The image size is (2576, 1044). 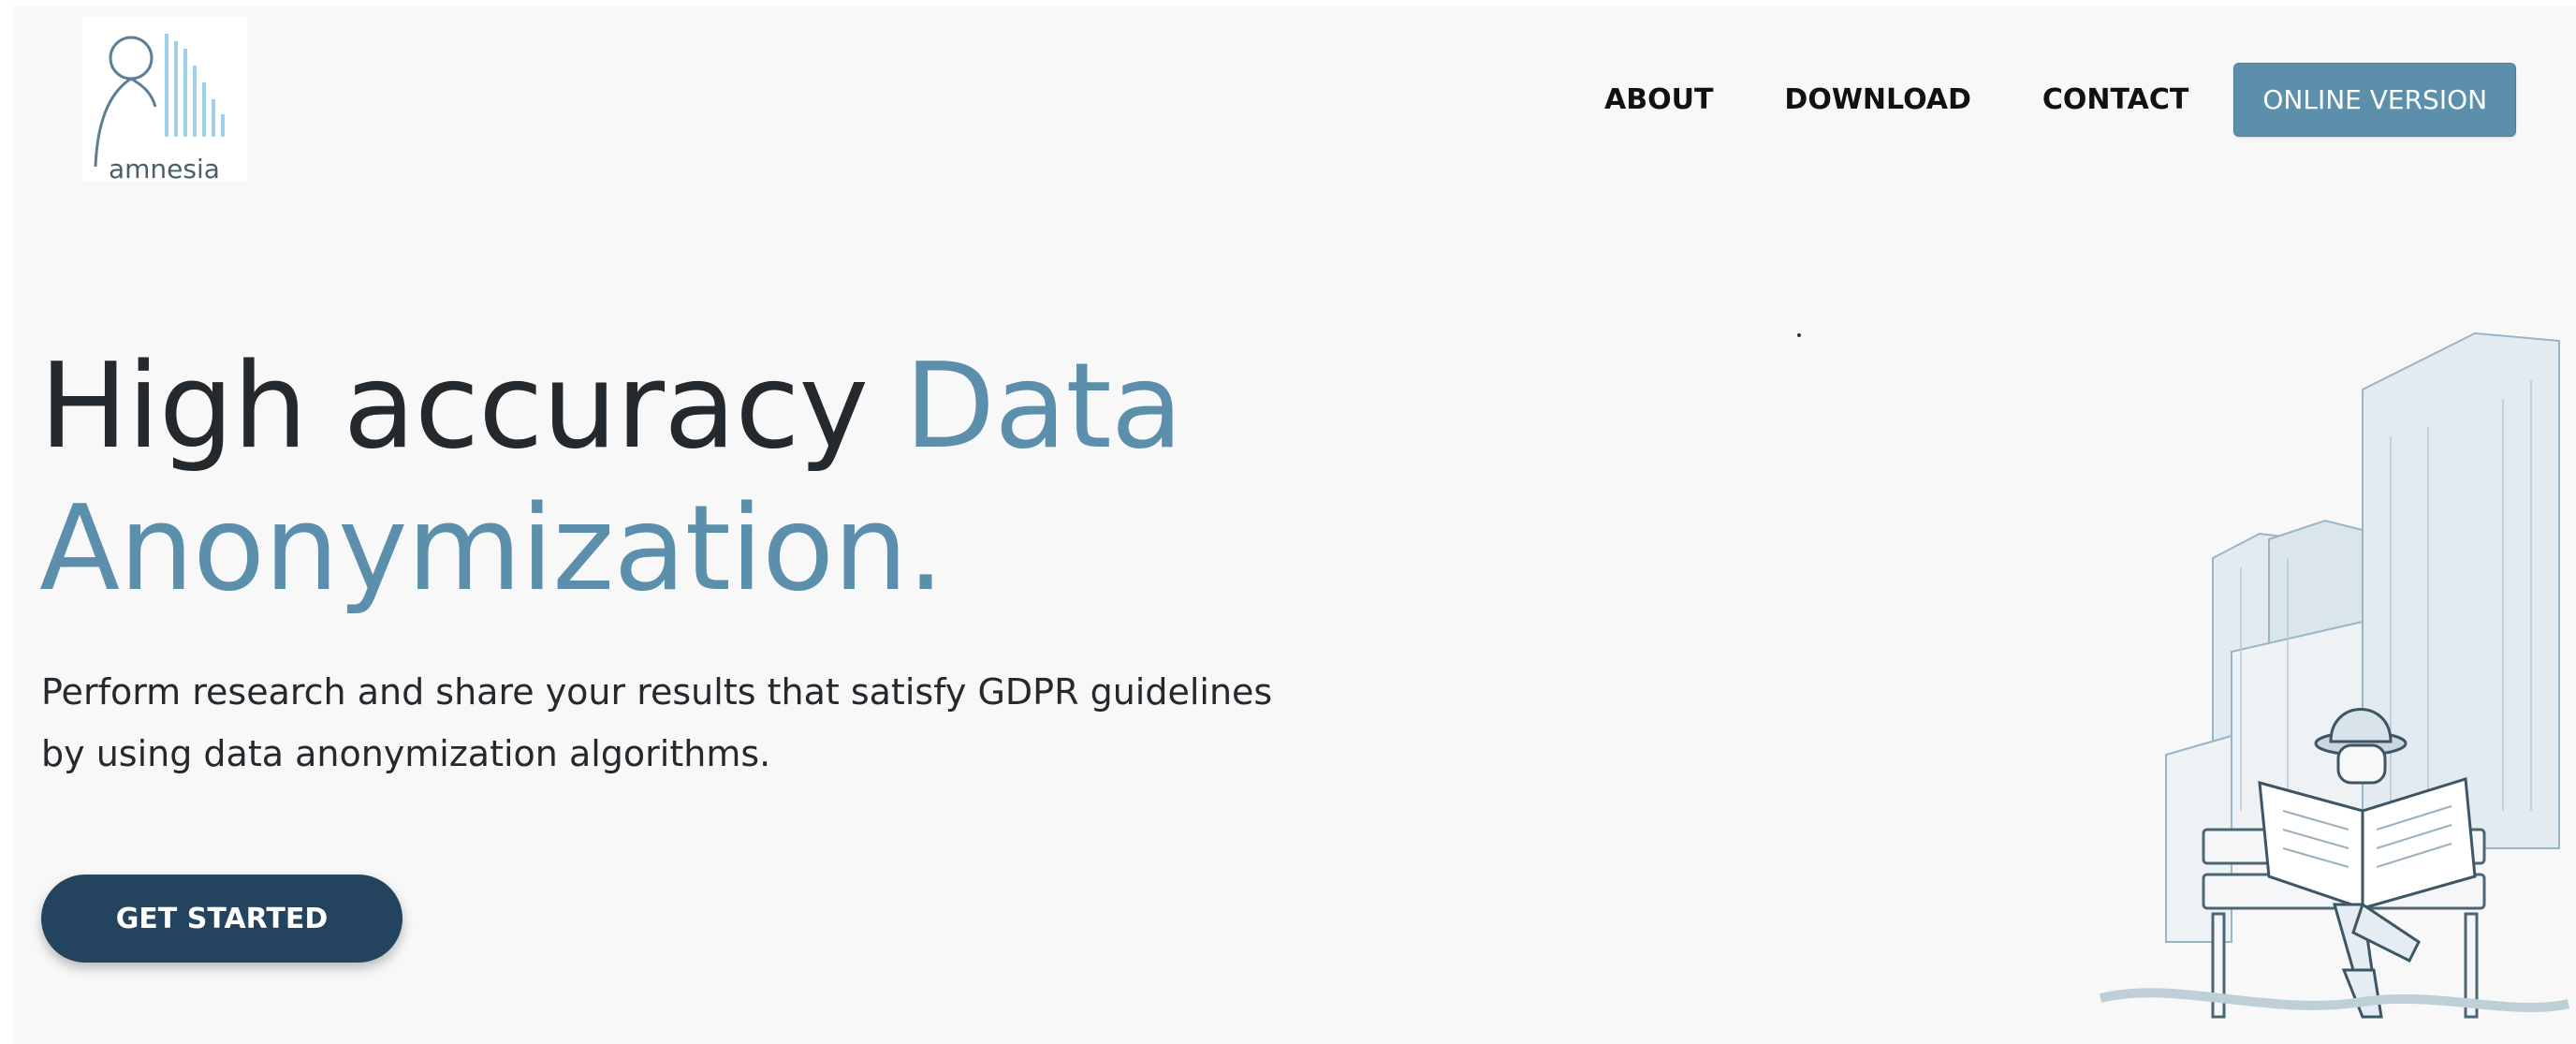 I want to click on headline-part1: High accuracy, so click(x=472, y=406).